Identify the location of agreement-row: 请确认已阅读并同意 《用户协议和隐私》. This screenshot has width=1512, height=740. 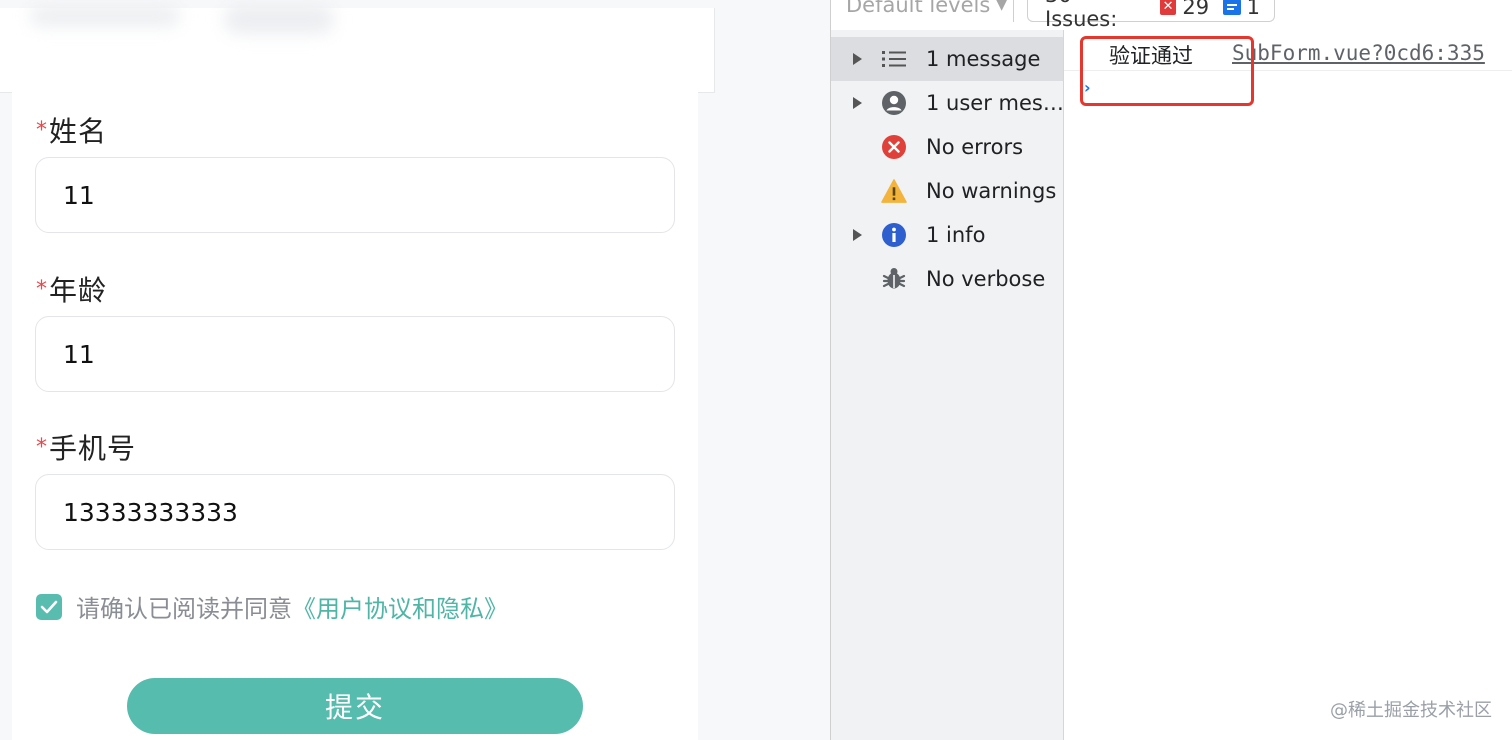
(272, 606).